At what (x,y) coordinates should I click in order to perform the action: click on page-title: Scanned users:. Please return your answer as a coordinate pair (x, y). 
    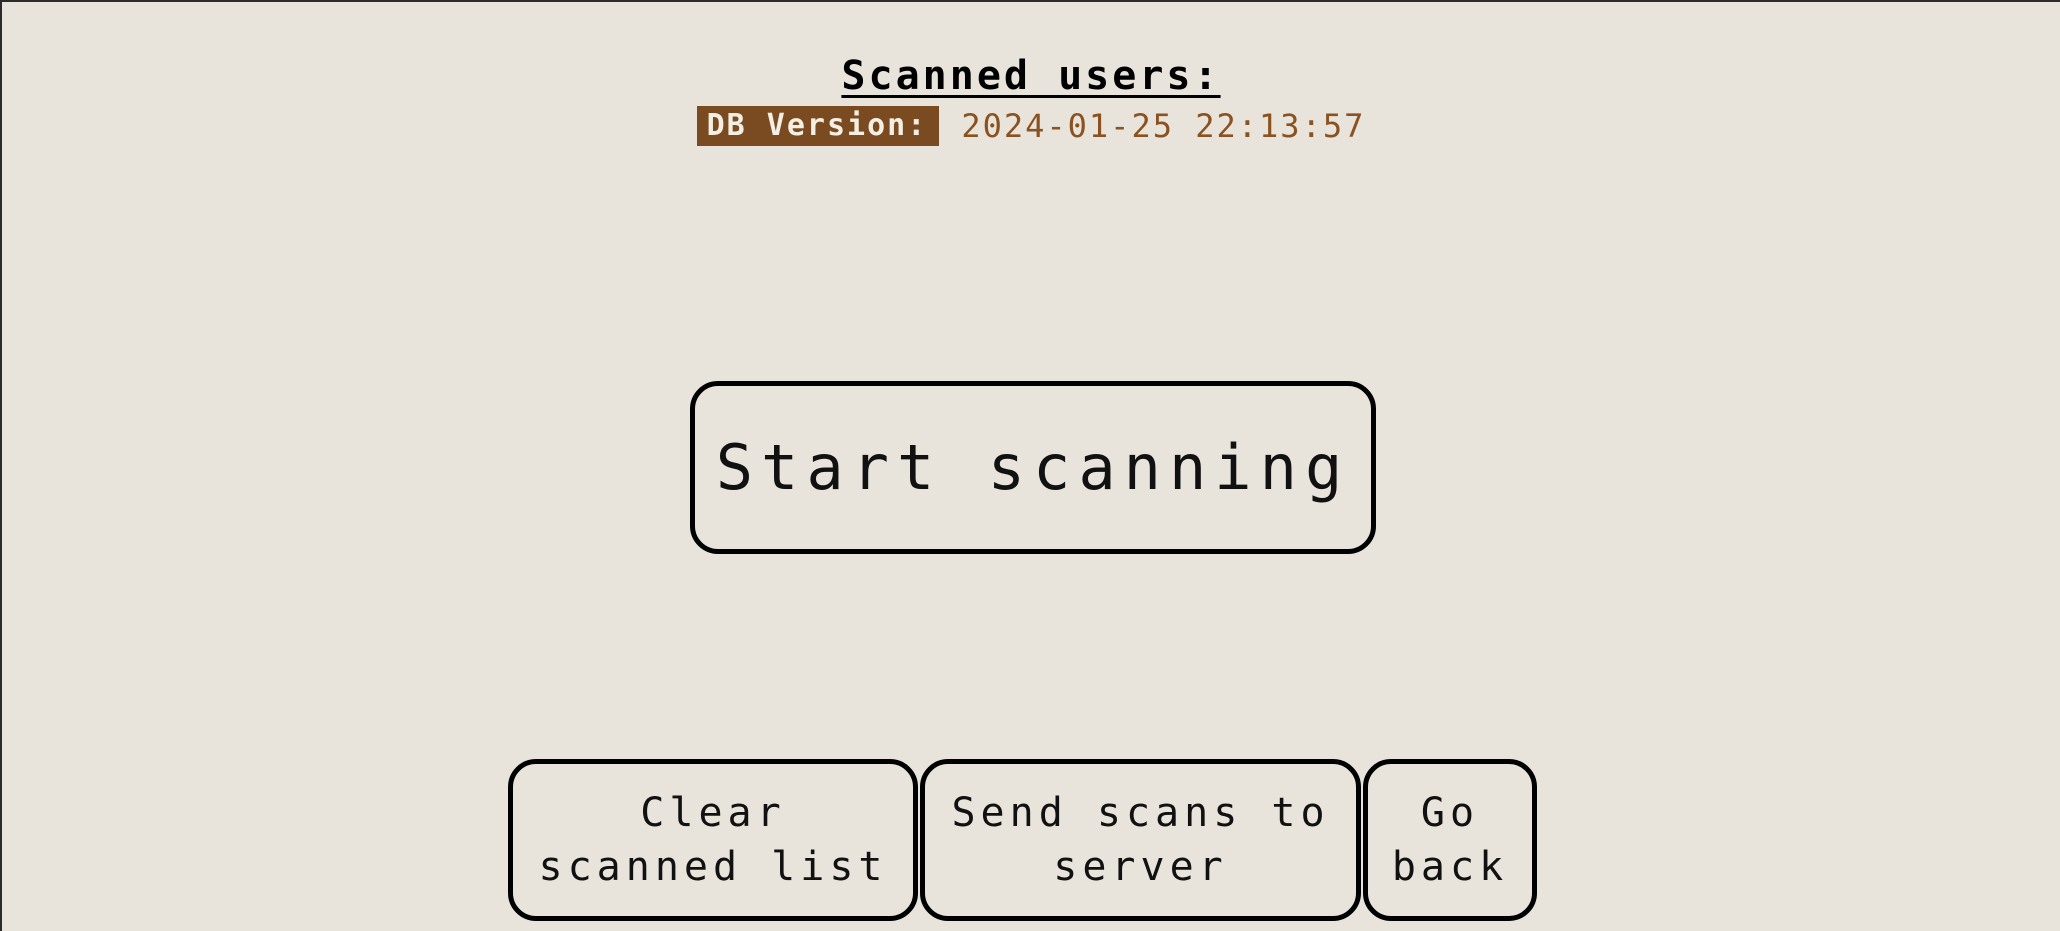
    Looking at the image, I should click on (1031, 76).